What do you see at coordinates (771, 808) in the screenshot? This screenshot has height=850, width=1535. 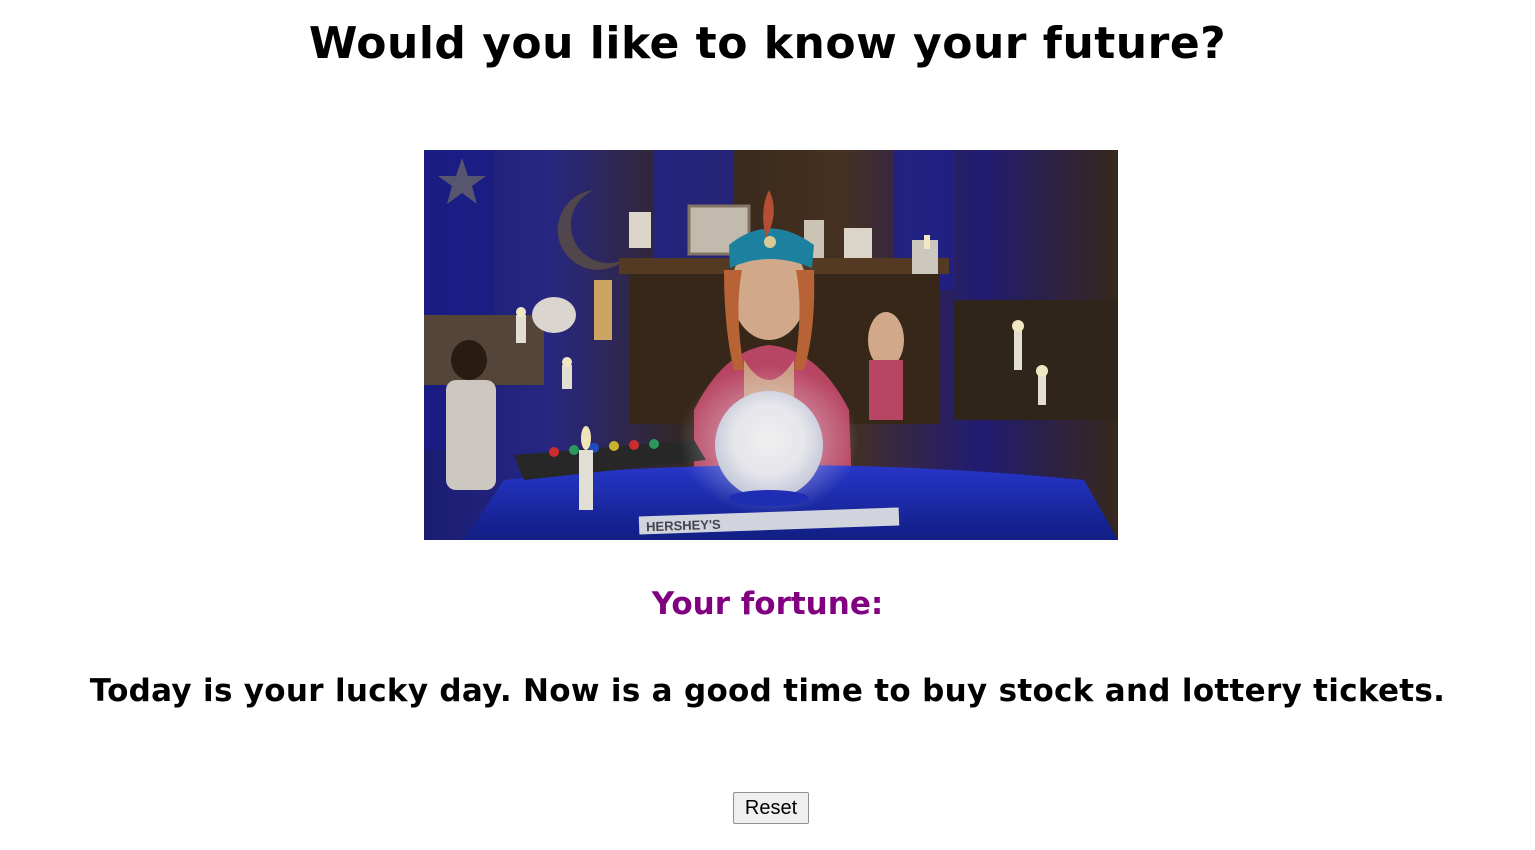 I see `reset-button: Reset` at bounding box center [771, 808].